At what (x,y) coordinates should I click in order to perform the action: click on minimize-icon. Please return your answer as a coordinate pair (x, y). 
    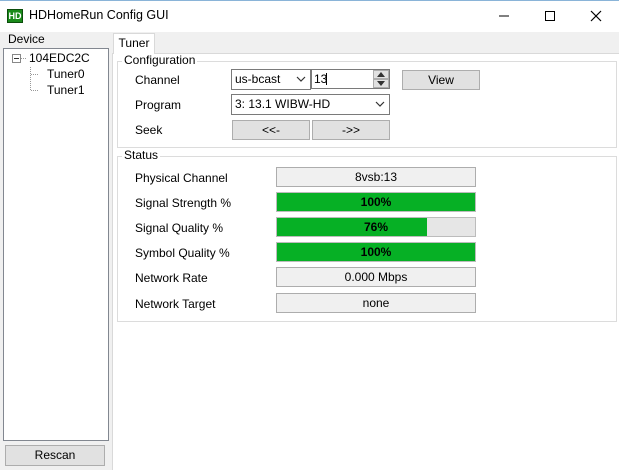
    Looking at the image, I should click on (504, 15).